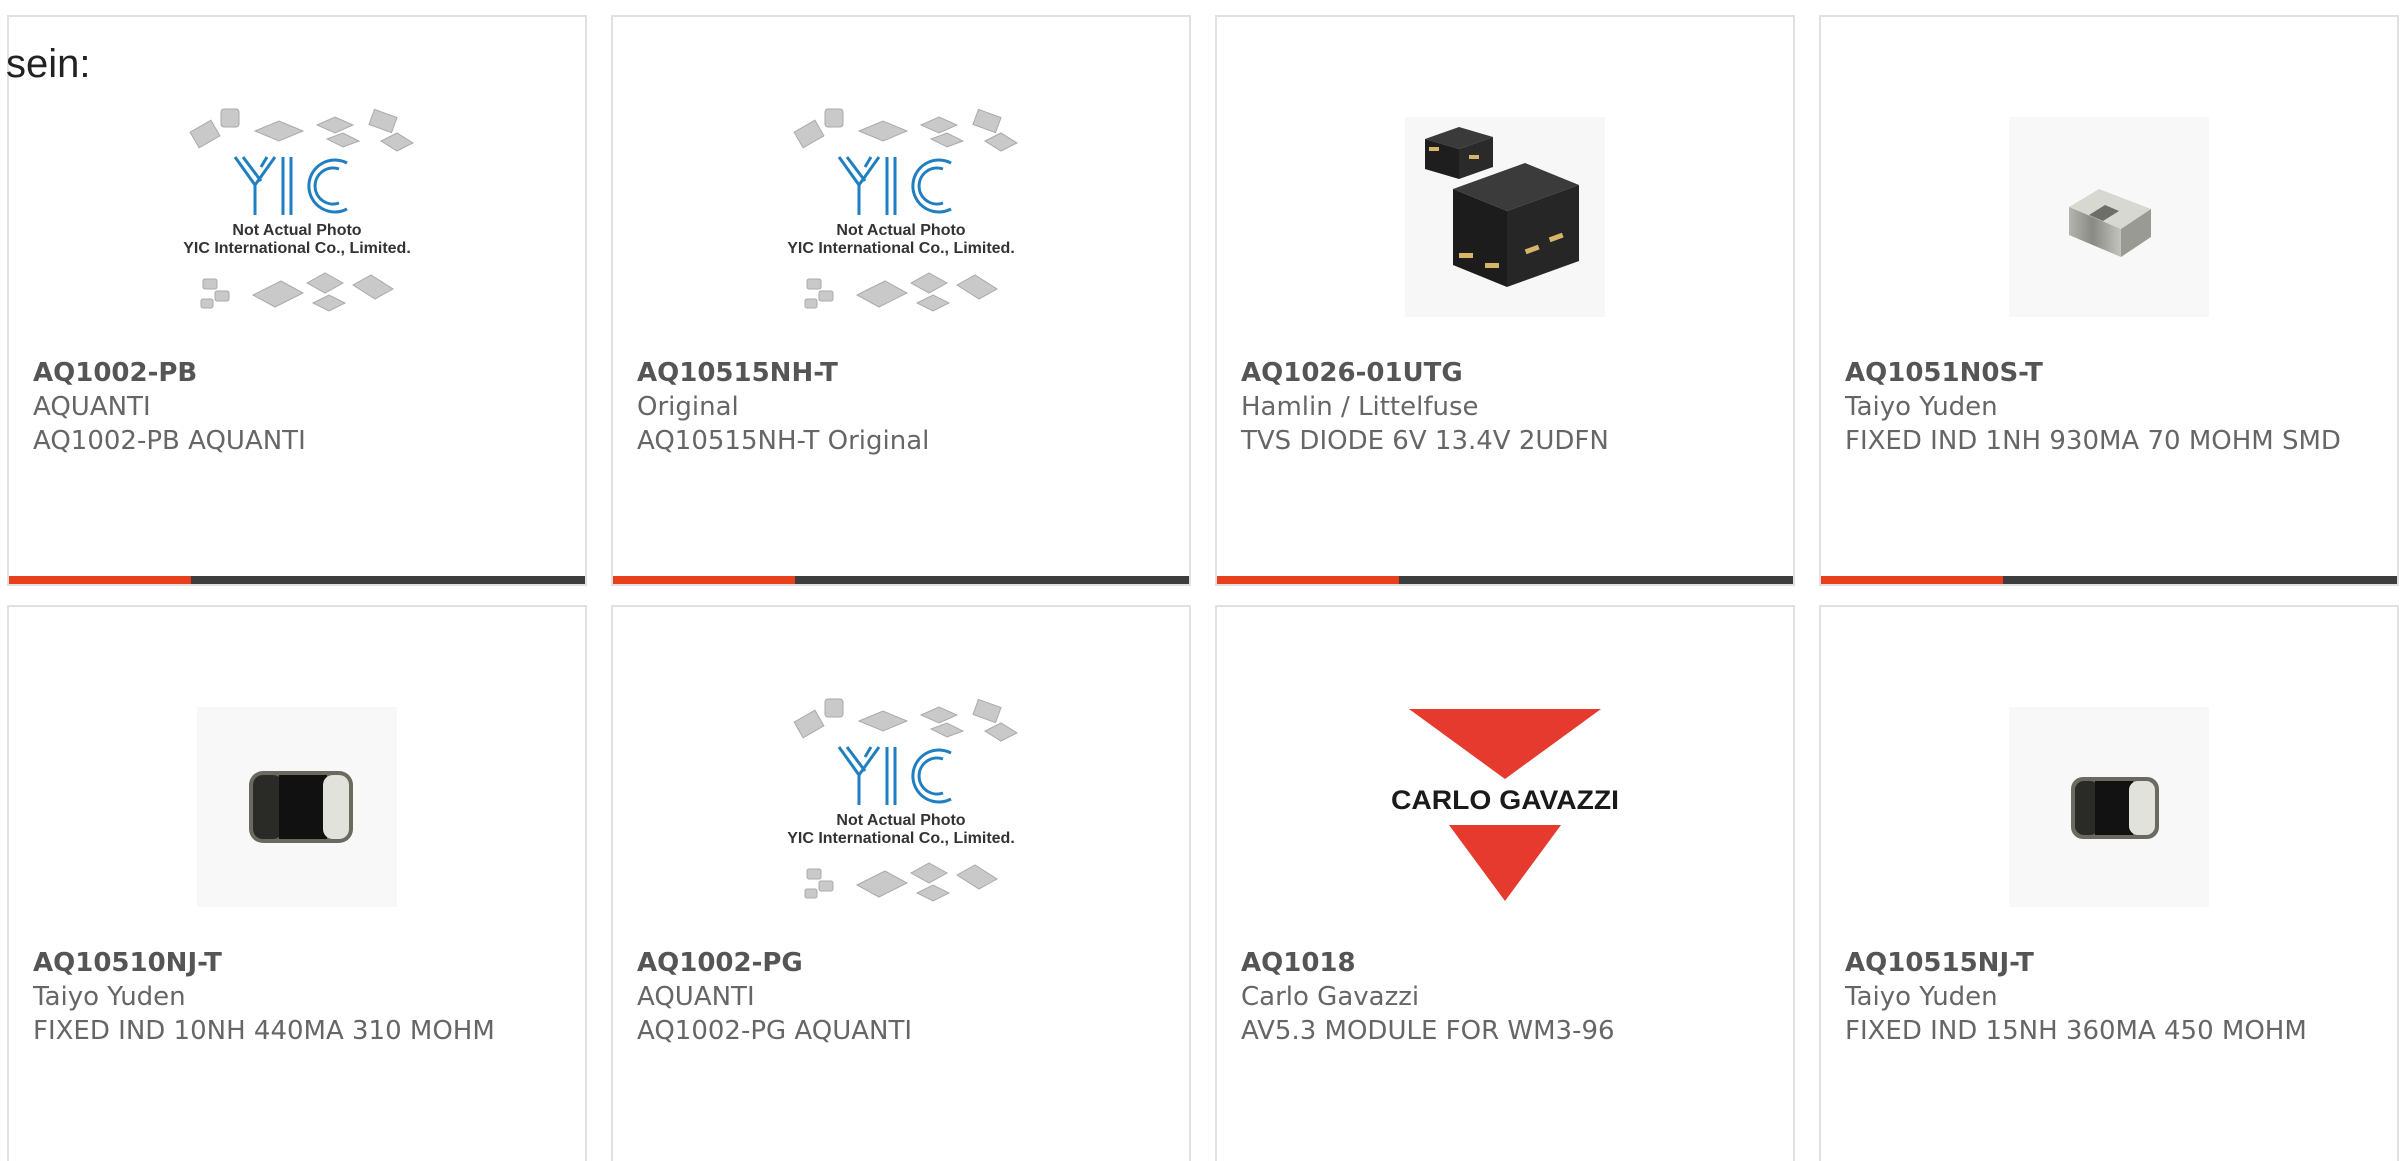  Describe the element at coordinates (1425, 441) in the screenshot. I see `description: TVS DIODE 6V 13.4V 2UDFN` at that location.